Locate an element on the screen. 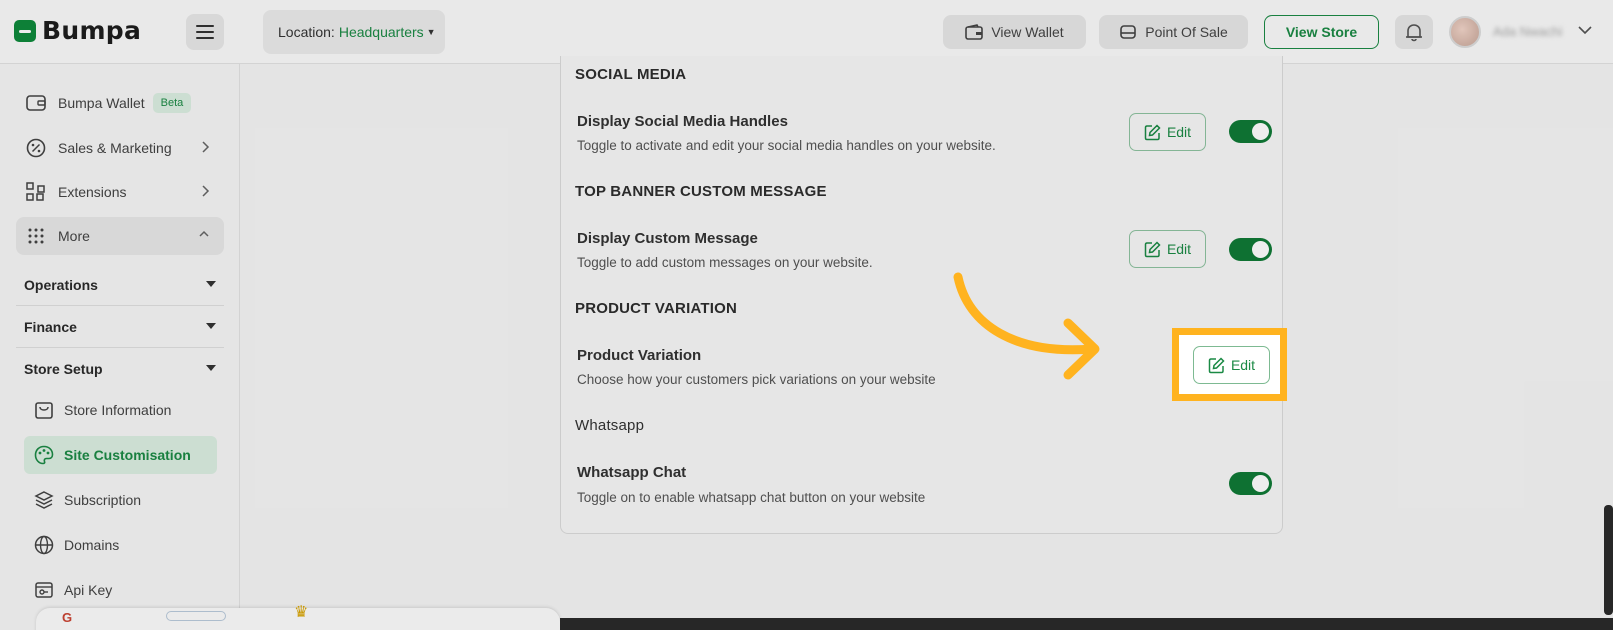 This screenshot has width=1613, height=630. setting-title: Display Custom Message is located at coordinates (667, 238).